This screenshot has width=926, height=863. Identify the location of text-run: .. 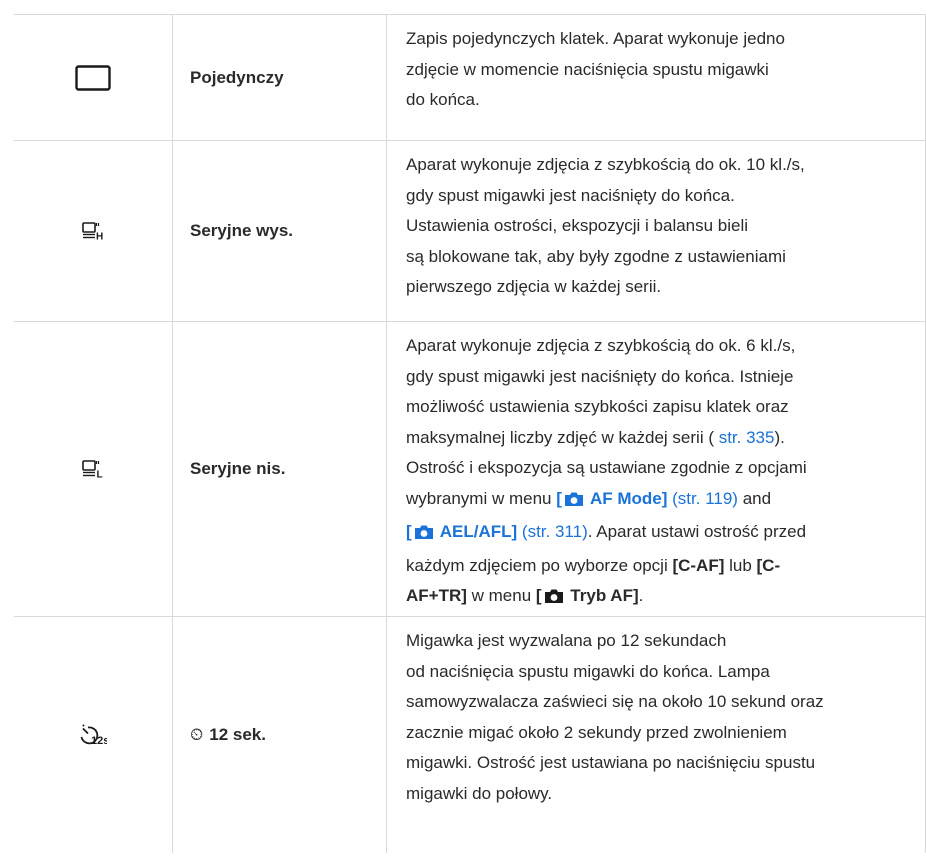
(641, 595).